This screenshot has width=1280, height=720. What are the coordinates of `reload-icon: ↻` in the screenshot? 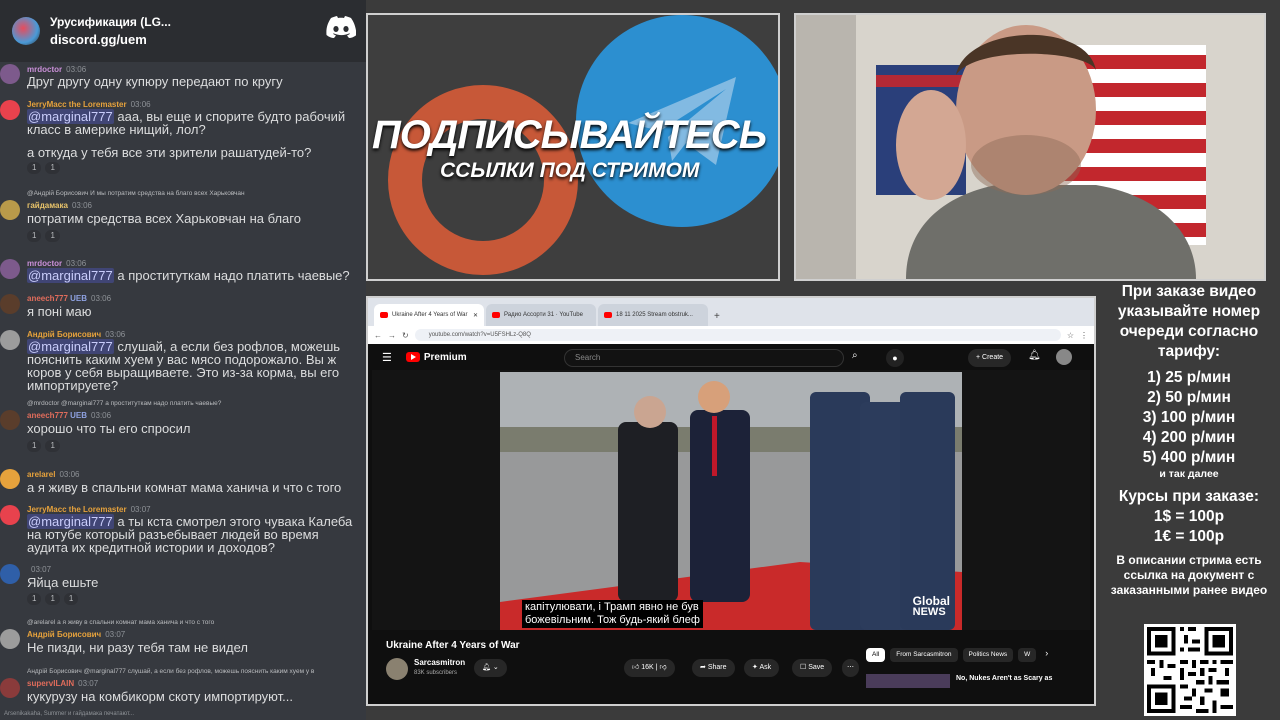 It's located at (405, 335).